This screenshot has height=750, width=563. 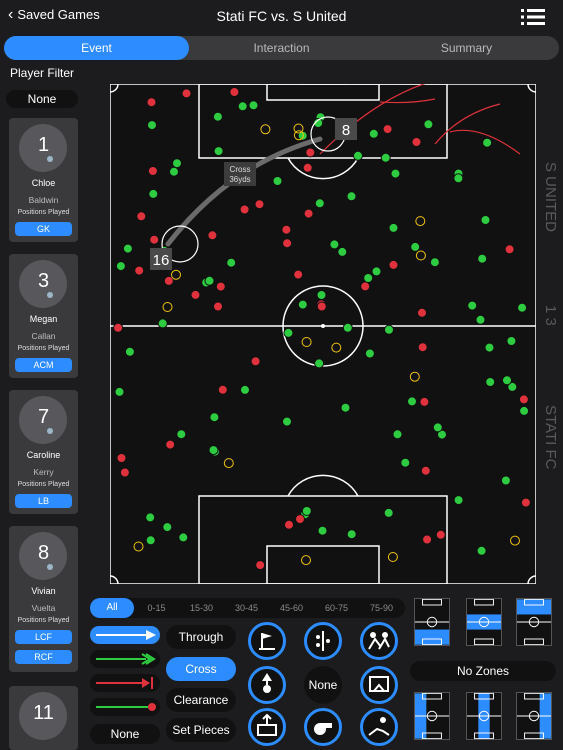 What do you see at coordinates (201, 730) in the screenshot?
I see `set-pieces-button: Set Pieces` at bounding box center [201, 730].